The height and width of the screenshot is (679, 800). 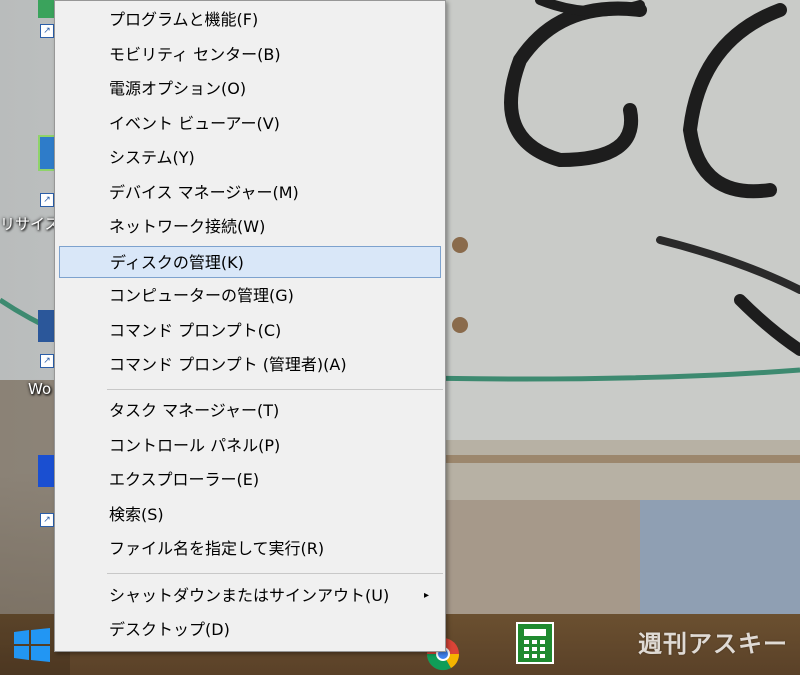 I want to click on menu-item-desktop: デスクトップ(D), so click(x=250, y=630).